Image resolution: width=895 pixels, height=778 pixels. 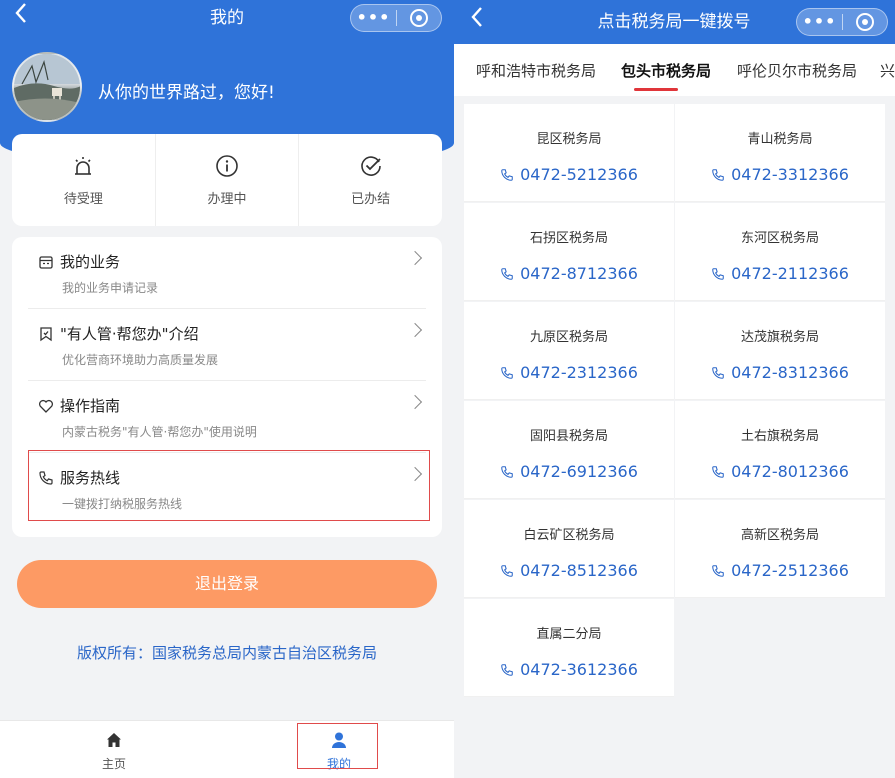 I want to click on phone-number: 0472-8712366, so click(x=579, y=273).